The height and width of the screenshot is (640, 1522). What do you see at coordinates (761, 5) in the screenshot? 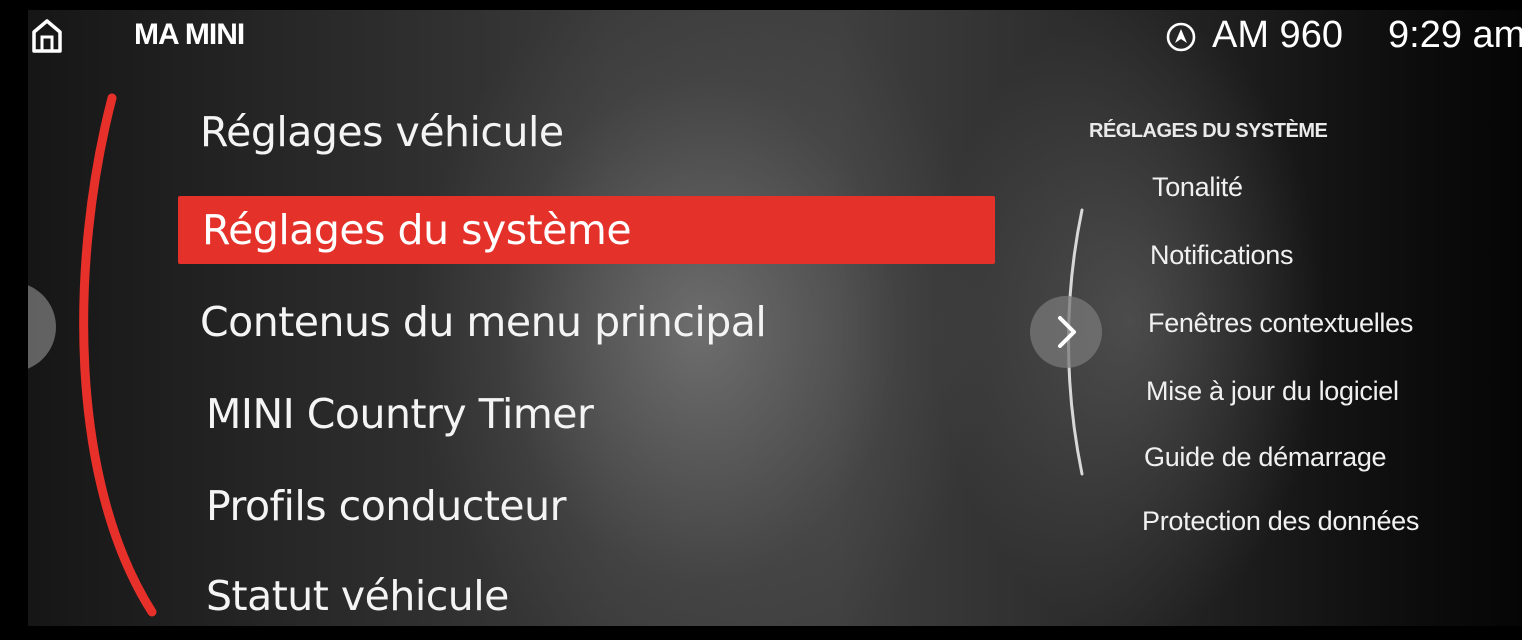
I see `bezel-top` at bounding box center [761, 5].